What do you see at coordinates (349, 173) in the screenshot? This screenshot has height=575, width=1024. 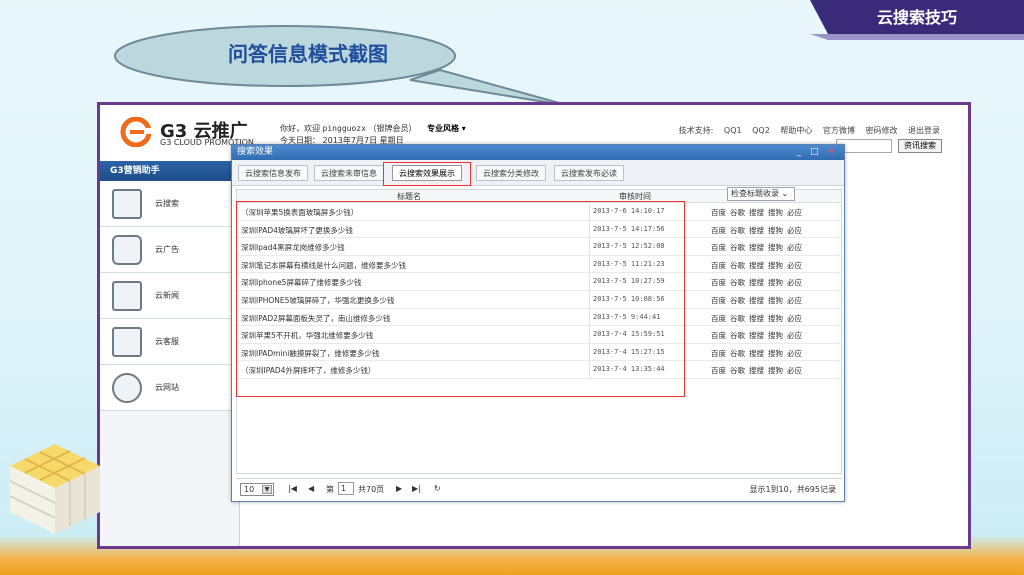 I see `tab-unreviewed: 云搜索未审信息` at bounding box center [349, 173].